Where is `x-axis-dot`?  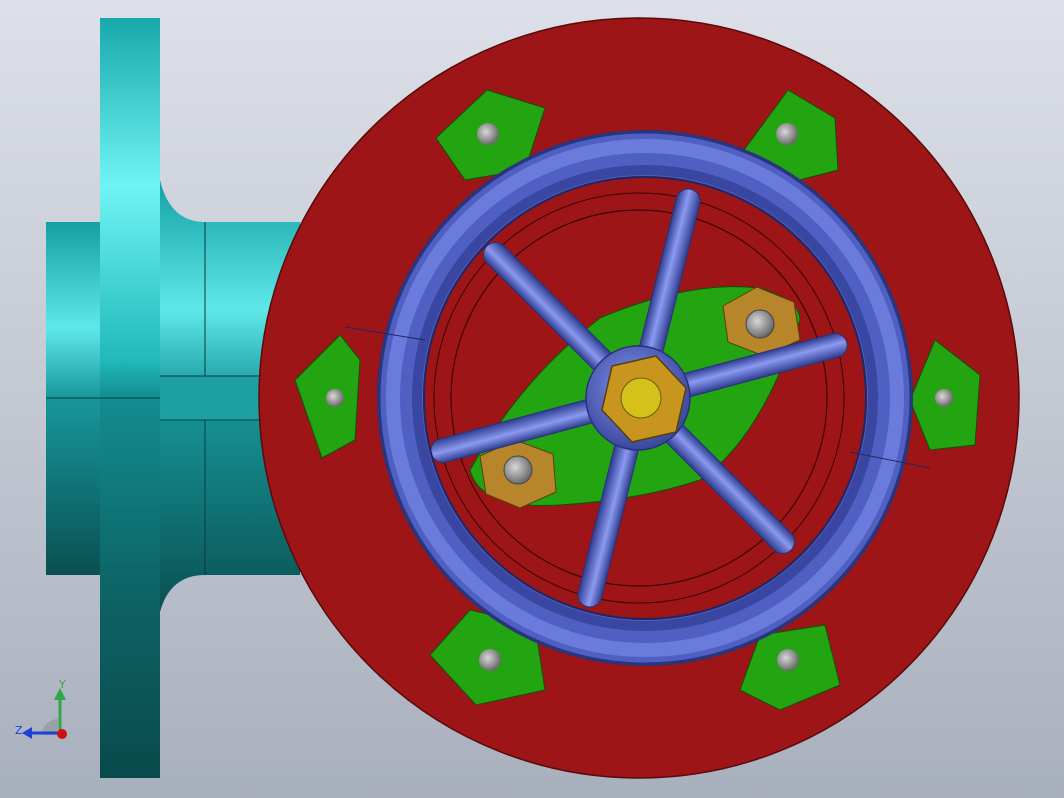 x-axis-dot is located at coordinates (62, 734).